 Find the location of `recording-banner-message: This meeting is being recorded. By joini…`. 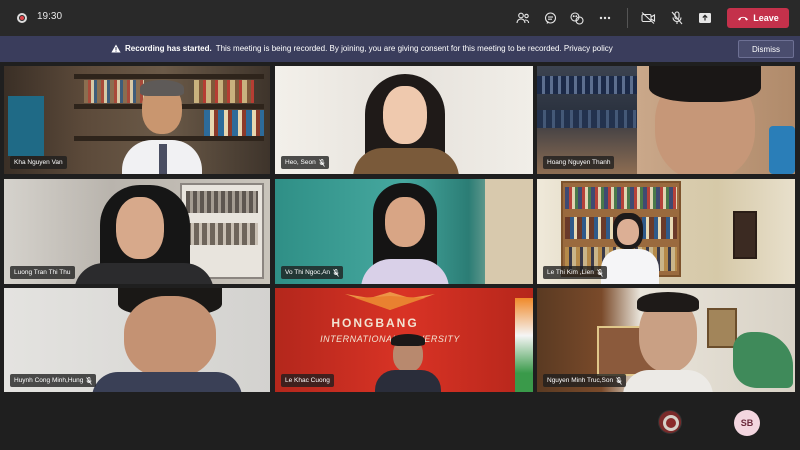

recording-banner-message: This meeting is being recorded. By joini… is located at coordinates (414, 48).